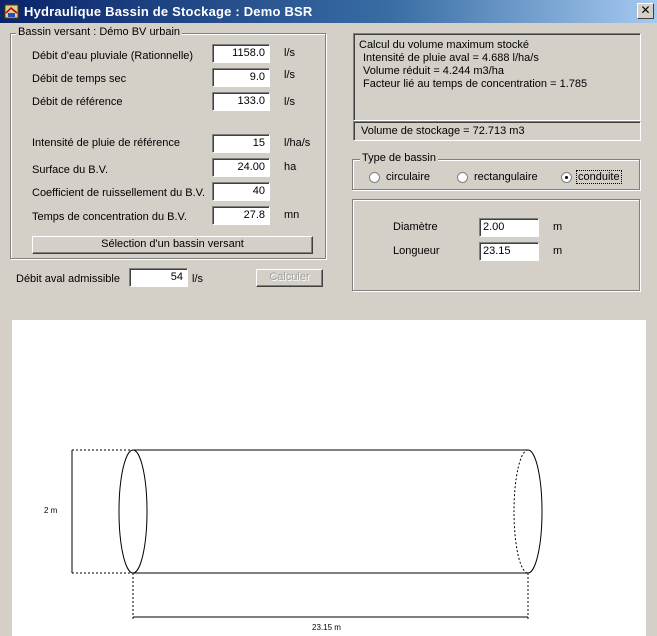 This screenshot has width=657, height=636. Describe the element at coordinates (462, 177) in the screenshot. I see `radio-rectangulaire` at that location.